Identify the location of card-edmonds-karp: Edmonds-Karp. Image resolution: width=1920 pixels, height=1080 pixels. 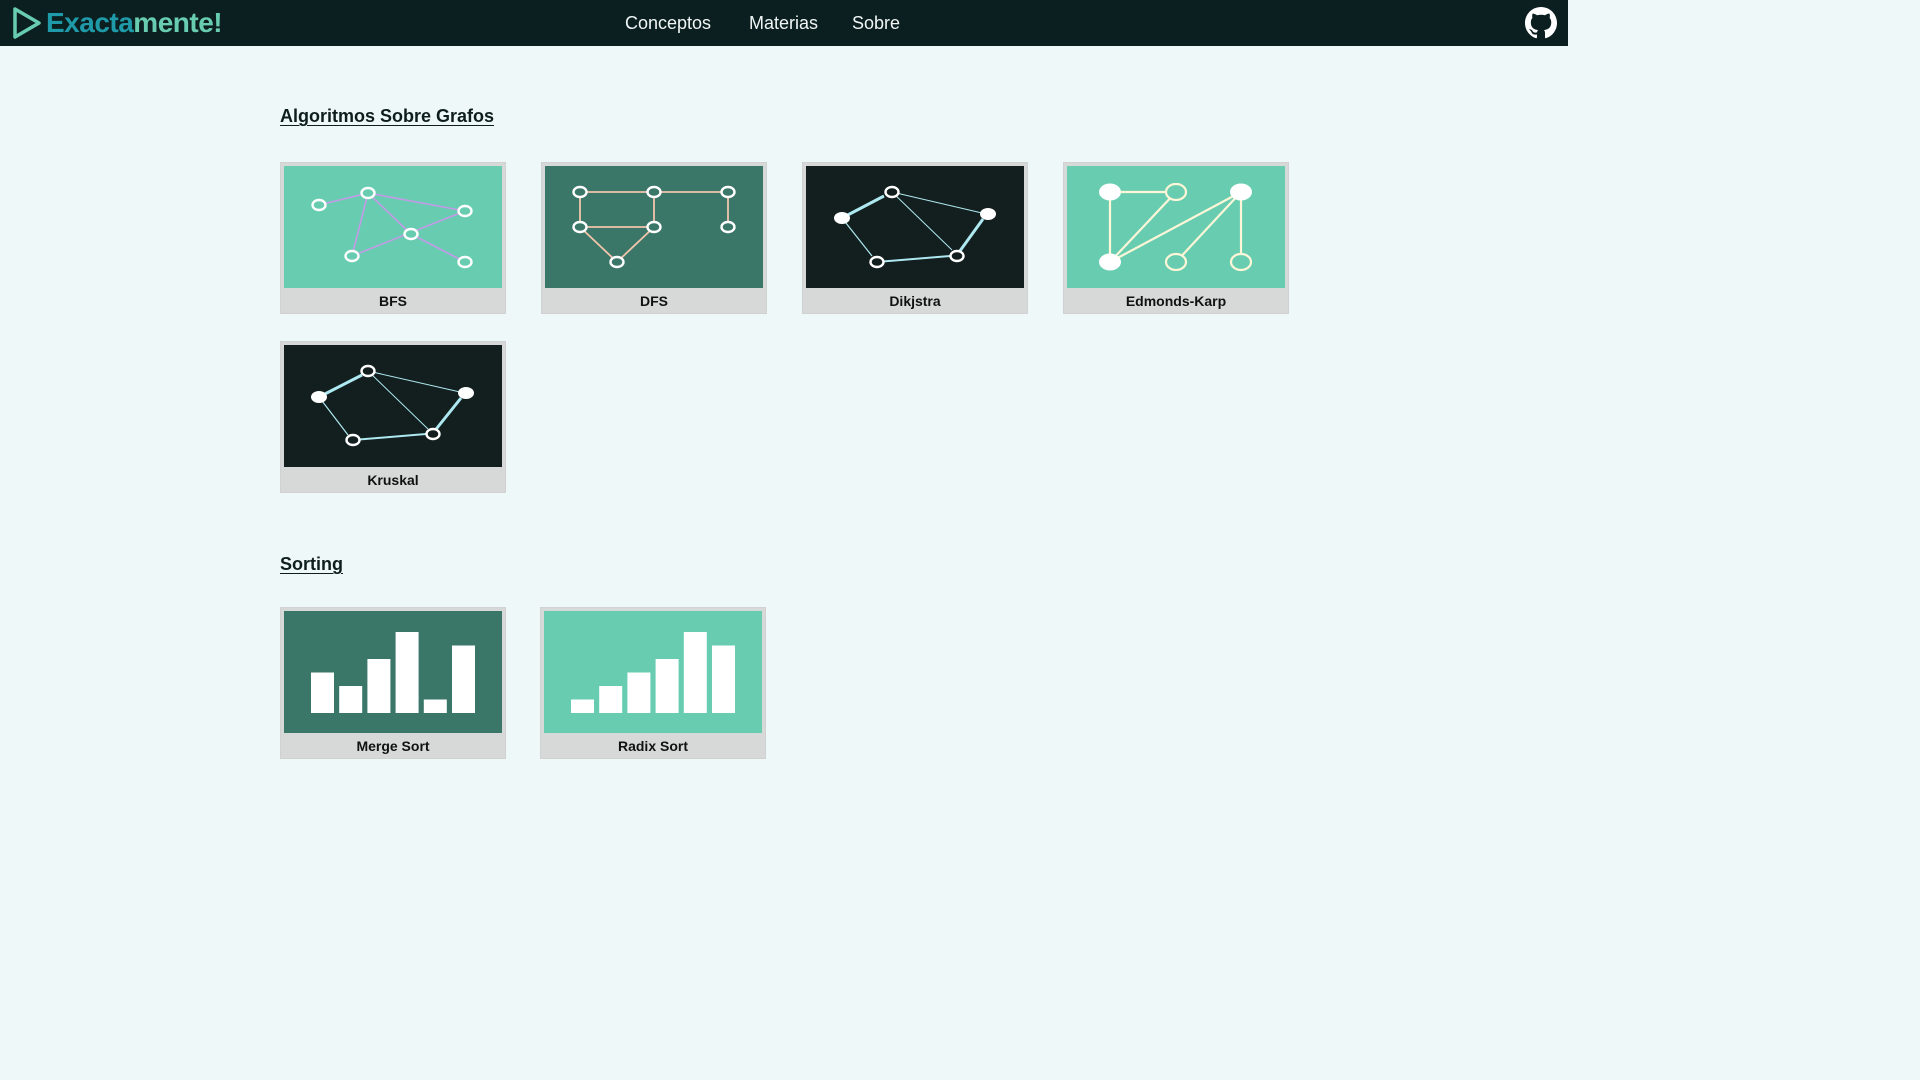
(1176, 238).